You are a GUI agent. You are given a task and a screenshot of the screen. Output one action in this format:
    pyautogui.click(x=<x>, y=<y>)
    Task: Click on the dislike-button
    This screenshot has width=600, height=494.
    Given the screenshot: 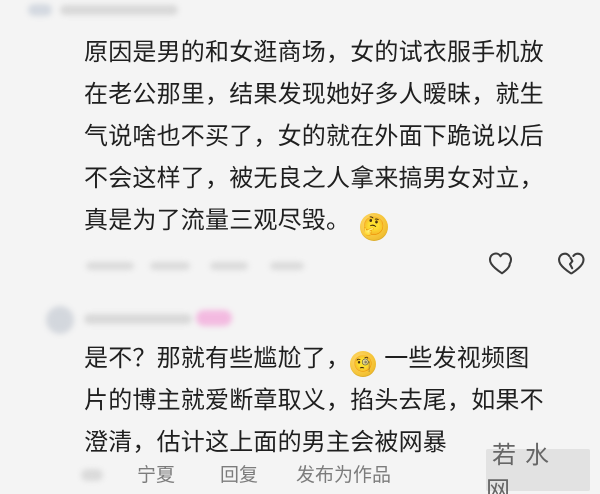 What is the action you would take?
    pyautogui.click(x=571, y=263)
    